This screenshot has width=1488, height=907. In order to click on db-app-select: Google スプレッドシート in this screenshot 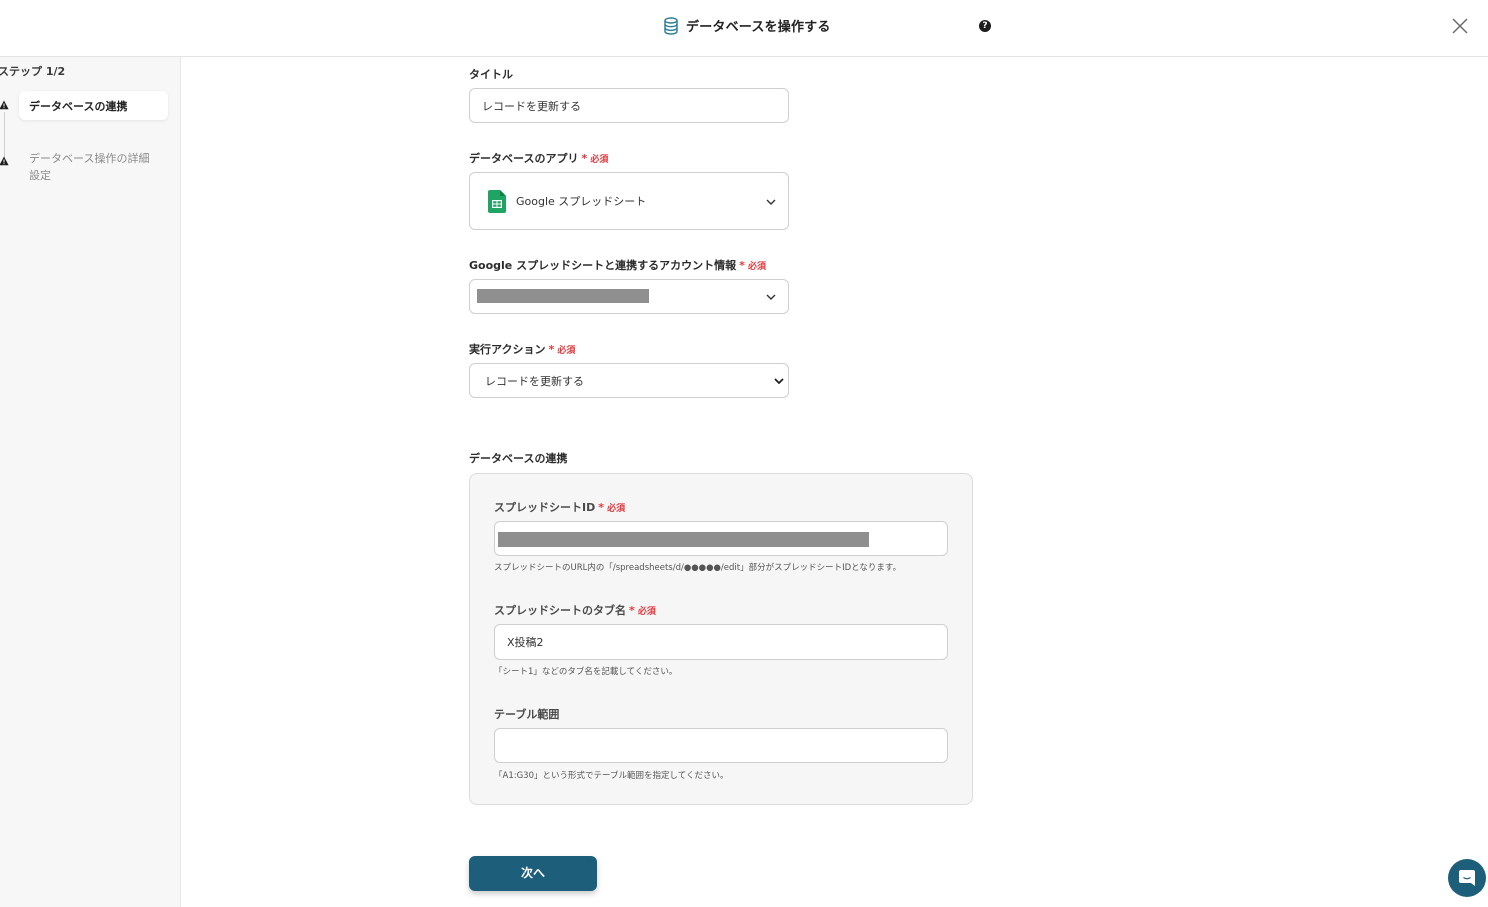, I will do `click(629, 201)`.